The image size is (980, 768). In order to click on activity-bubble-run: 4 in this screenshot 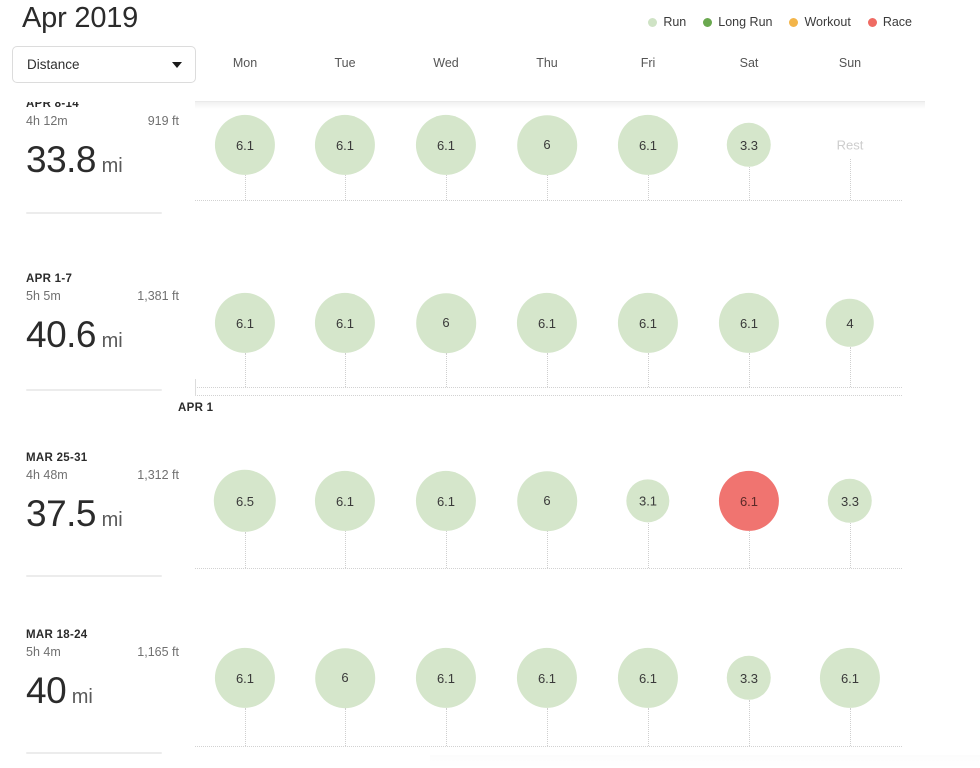, I will do `click(850, 323)`.